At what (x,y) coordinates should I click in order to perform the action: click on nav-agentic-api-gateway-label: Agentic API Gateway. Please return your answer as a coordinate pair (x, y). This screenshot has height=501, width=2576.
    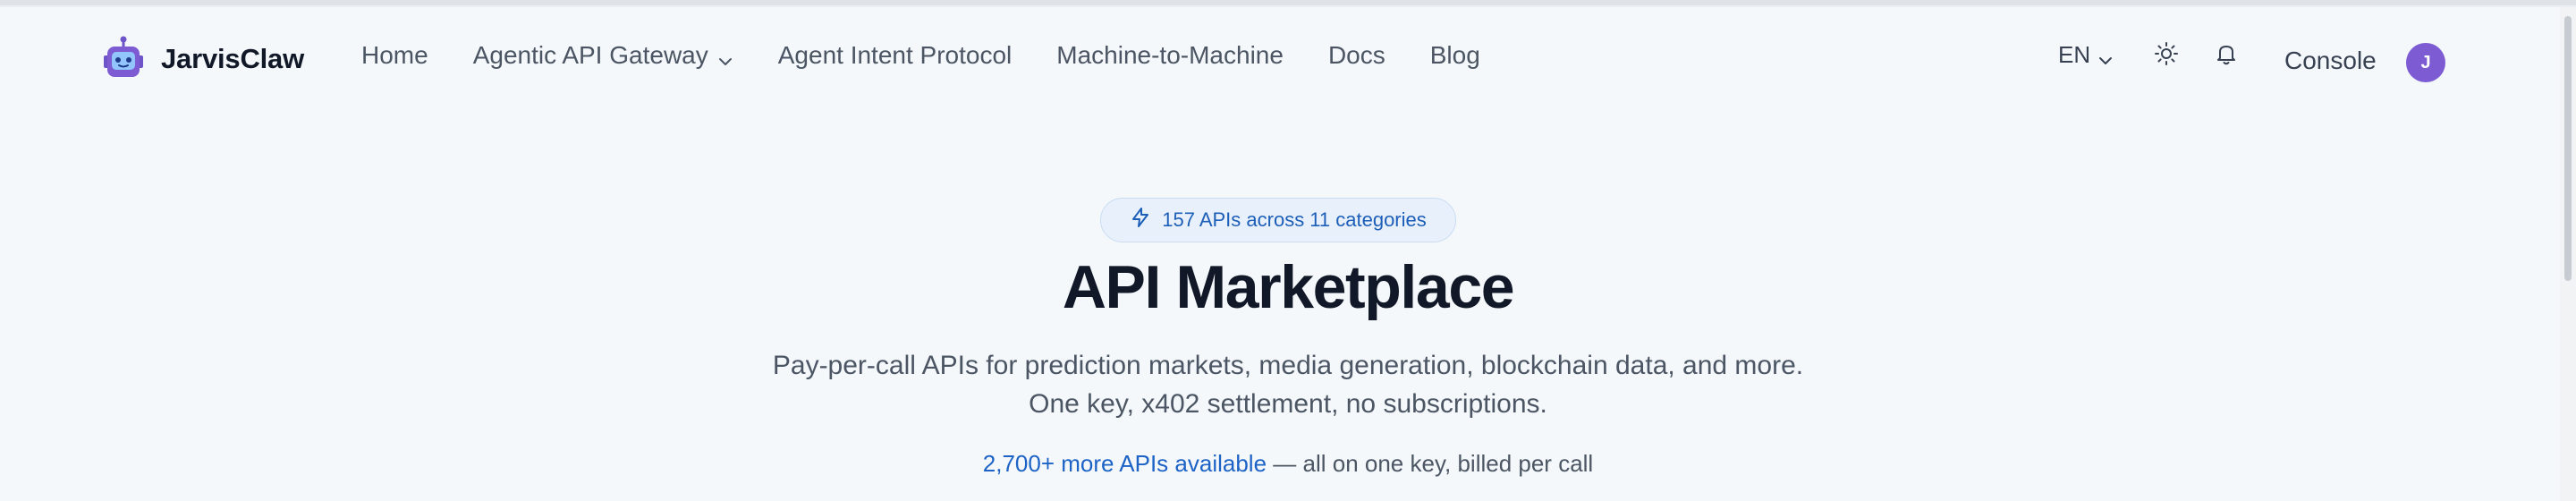
    Looking at the image, I should click on (590, 55).